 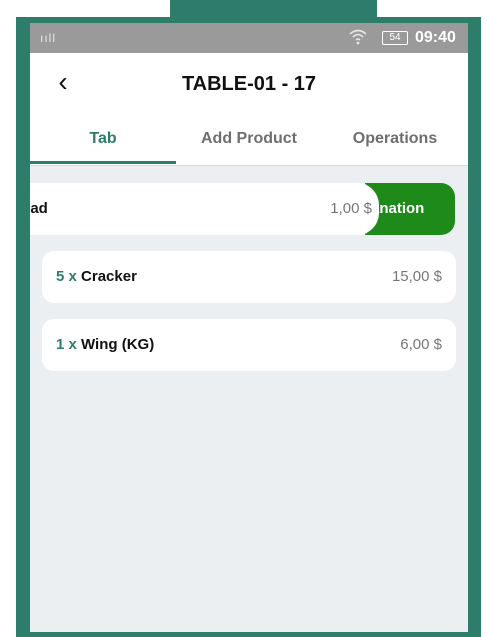 What do you see at coordinates (66, 276) in the screenshot?
I see `item-quantity: 5 x` at bounding box center [66, 276].